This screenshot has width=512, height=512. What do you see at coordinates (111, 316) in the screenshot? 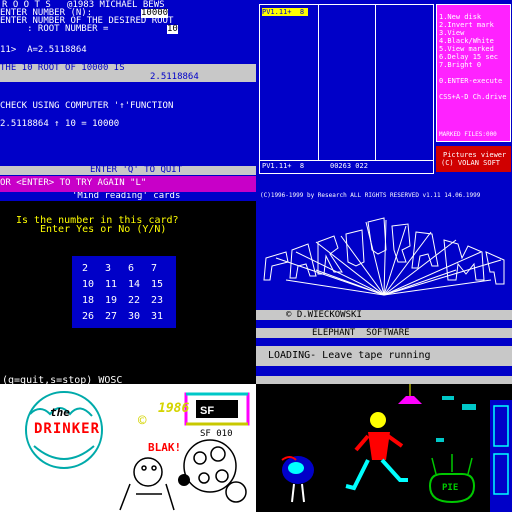
I see `card-number: 27` at bounding box center [111, 316].